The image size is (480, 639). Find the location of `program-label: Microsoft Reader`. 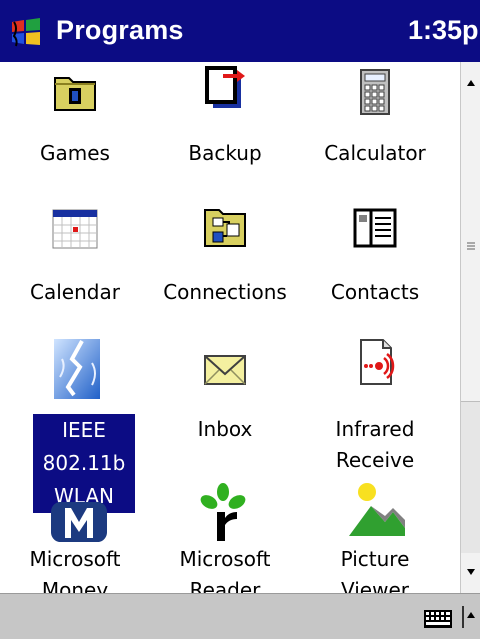

program-label: Microsoft Reader is located at coordinates (225, 570).